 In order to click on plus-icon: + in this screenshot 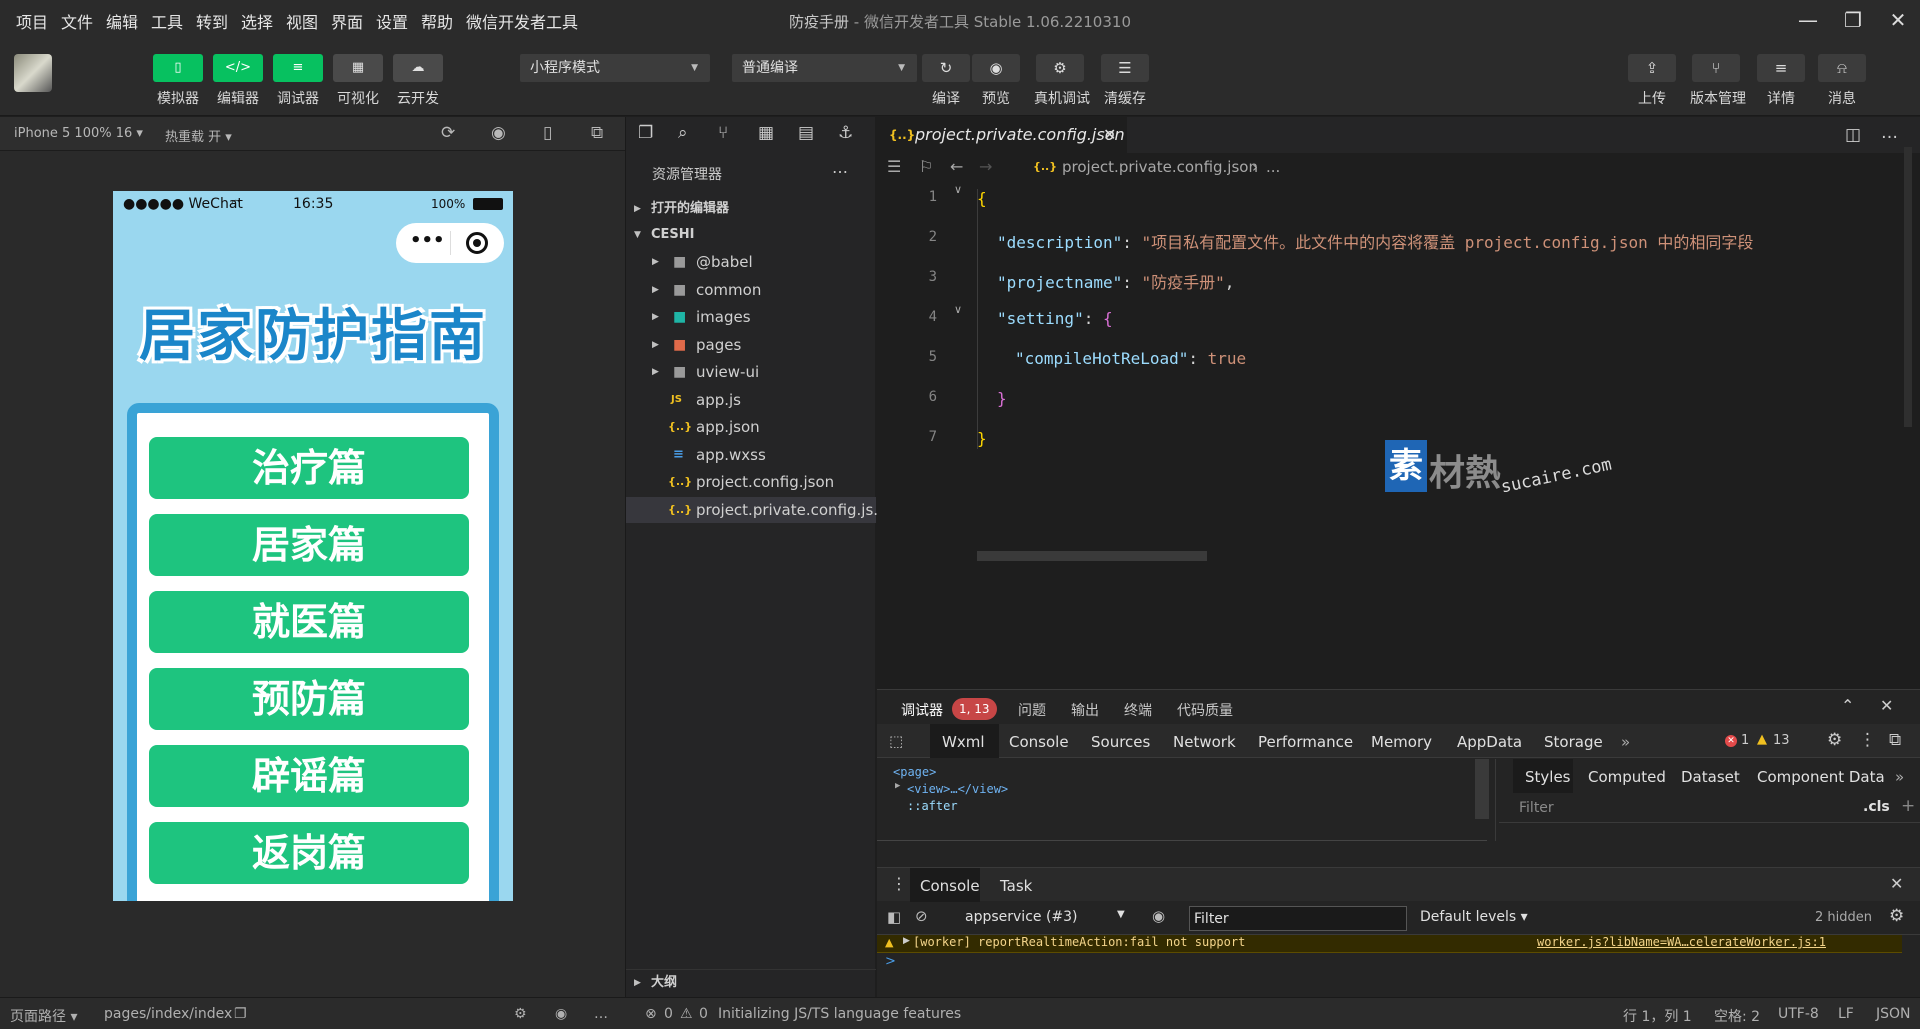, I will do `click(1908, 806)`.